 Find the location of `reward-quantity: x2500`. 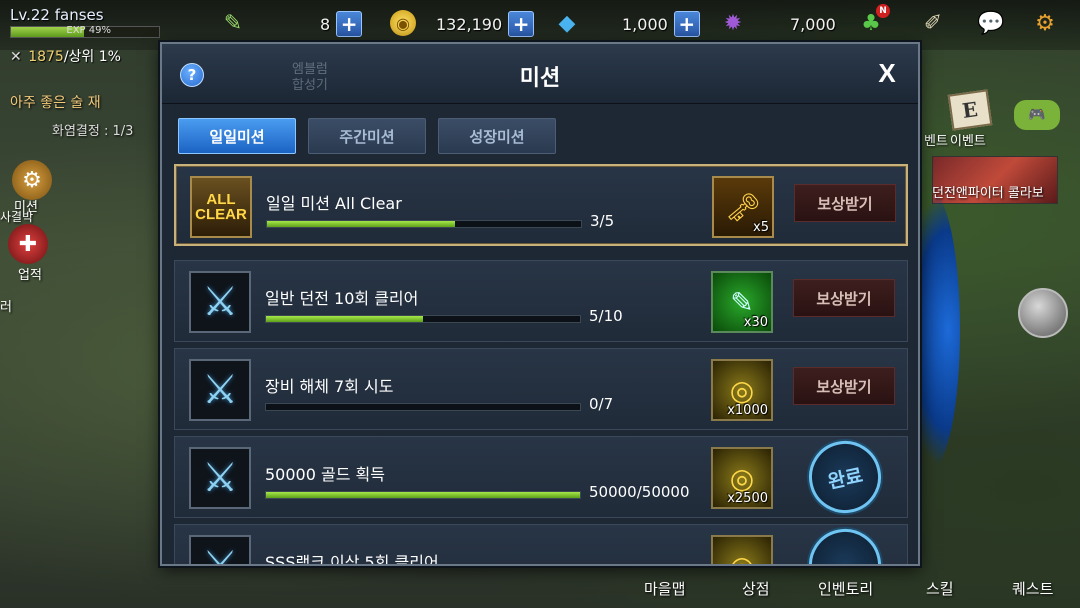

reward-quantity: x2500 is located at coordinates (747, 498).